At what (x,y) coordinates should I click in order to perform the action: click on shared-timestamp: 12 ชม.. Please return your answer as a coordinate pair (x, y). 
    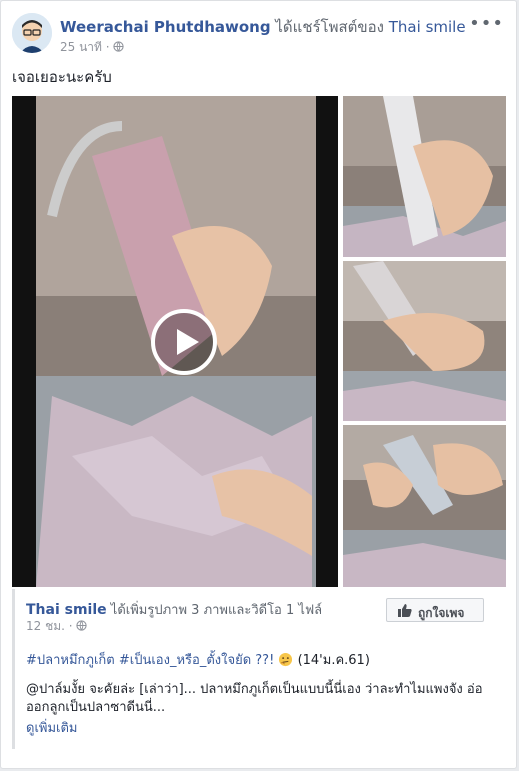
    Looking at the image, I should click on (45, 626).